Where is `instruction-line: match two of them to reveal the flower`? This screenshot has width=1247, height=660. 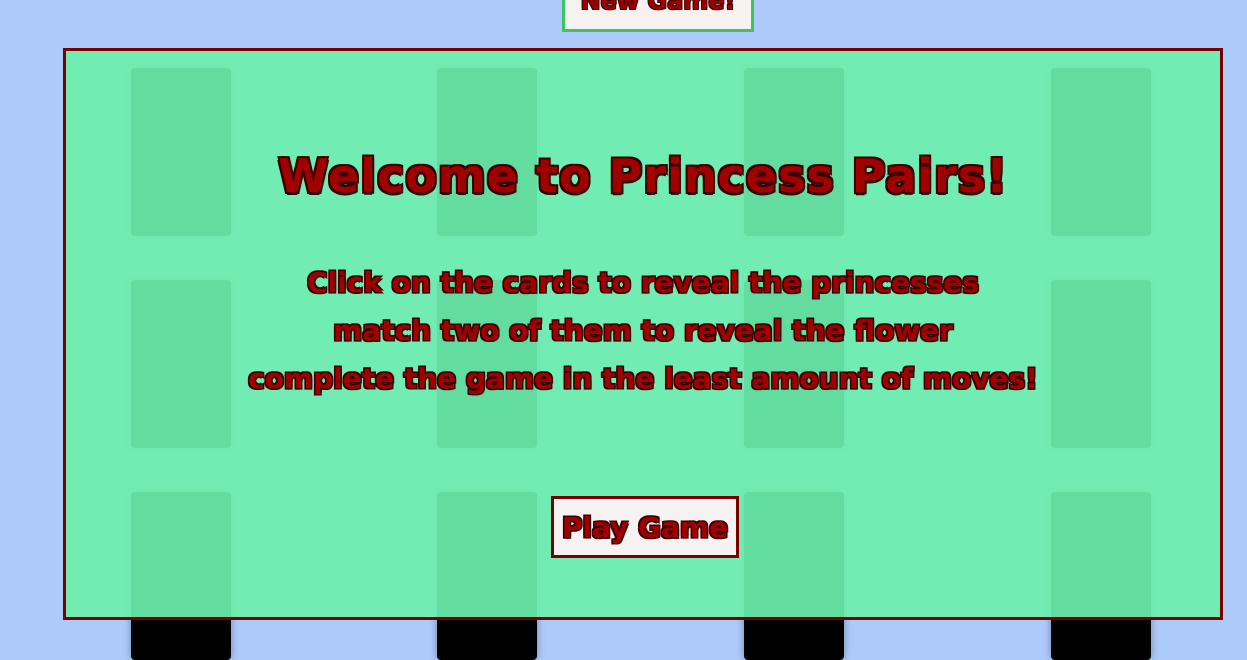 instruction-line: match two of them to reveal the flower is located at coordinates (643, 330).